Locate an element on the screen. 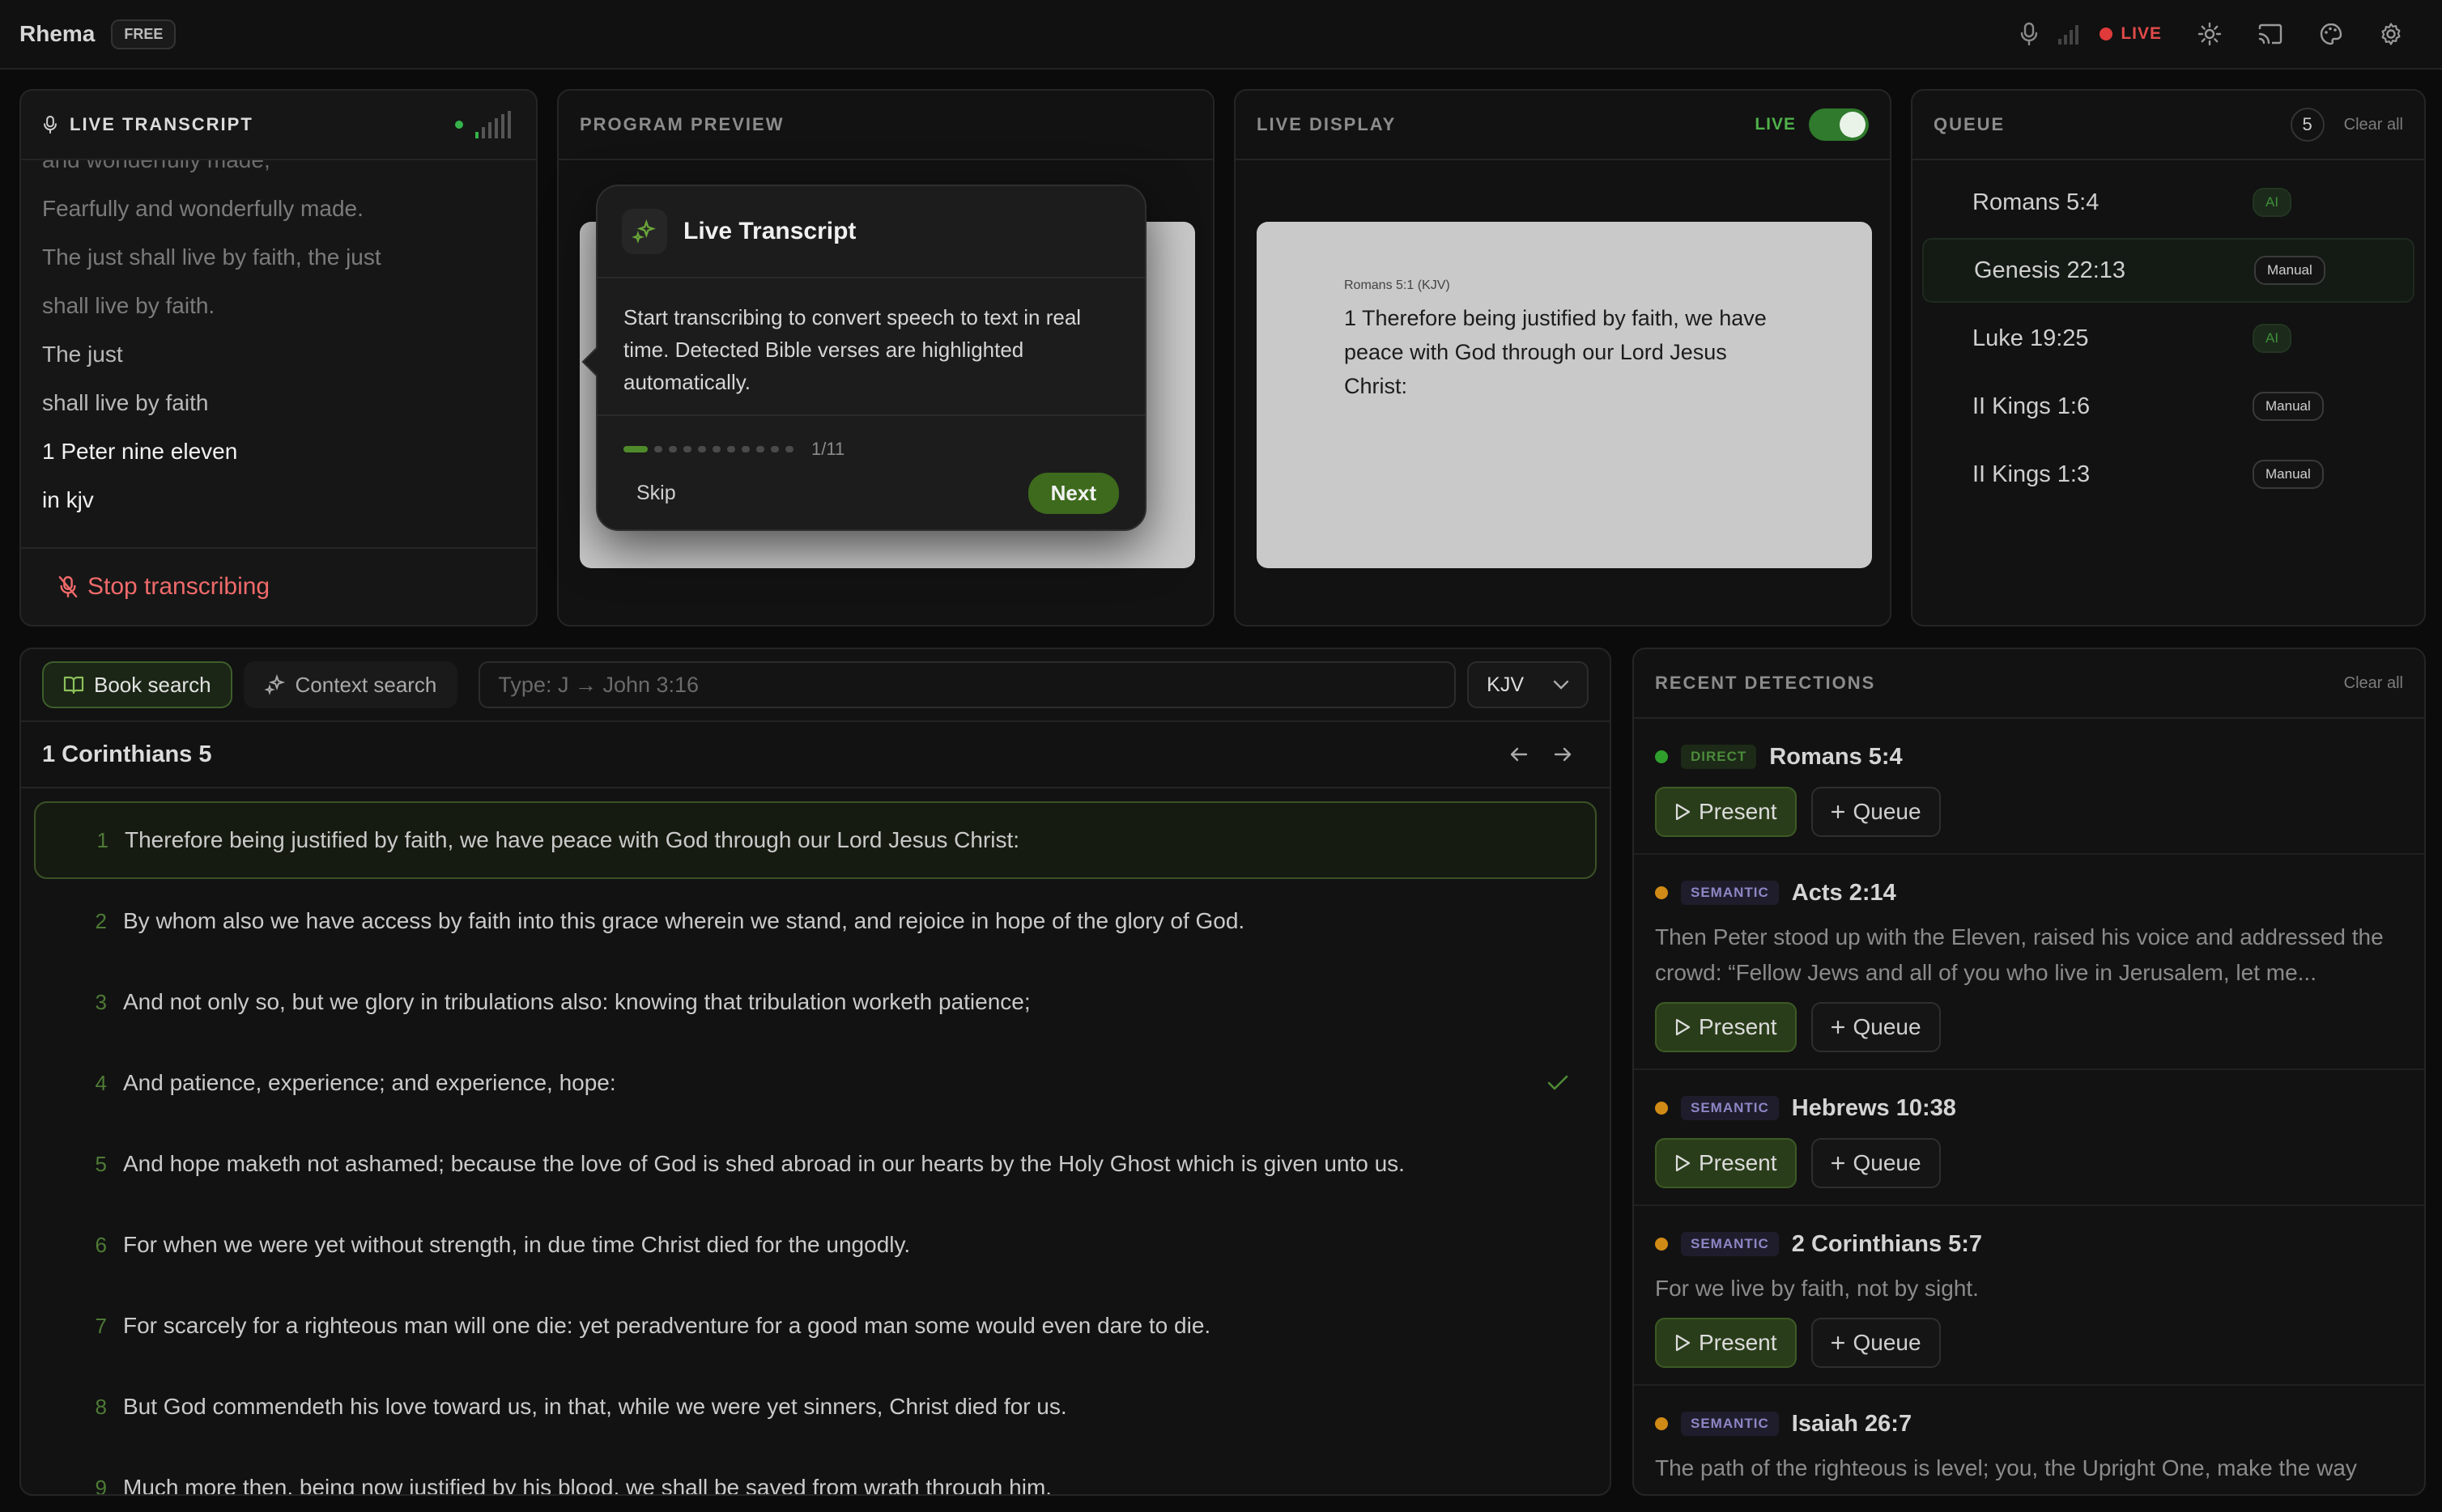  live-dot-icon is located at coordinates (2106, 34).